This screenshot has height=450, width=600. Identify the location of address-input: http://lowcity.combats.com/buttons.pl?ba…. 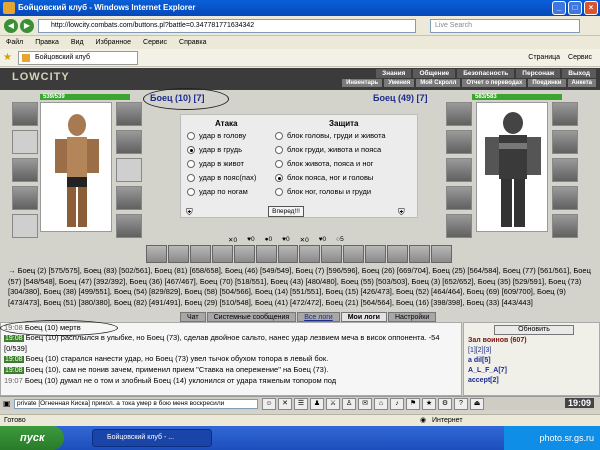
(227, 26).